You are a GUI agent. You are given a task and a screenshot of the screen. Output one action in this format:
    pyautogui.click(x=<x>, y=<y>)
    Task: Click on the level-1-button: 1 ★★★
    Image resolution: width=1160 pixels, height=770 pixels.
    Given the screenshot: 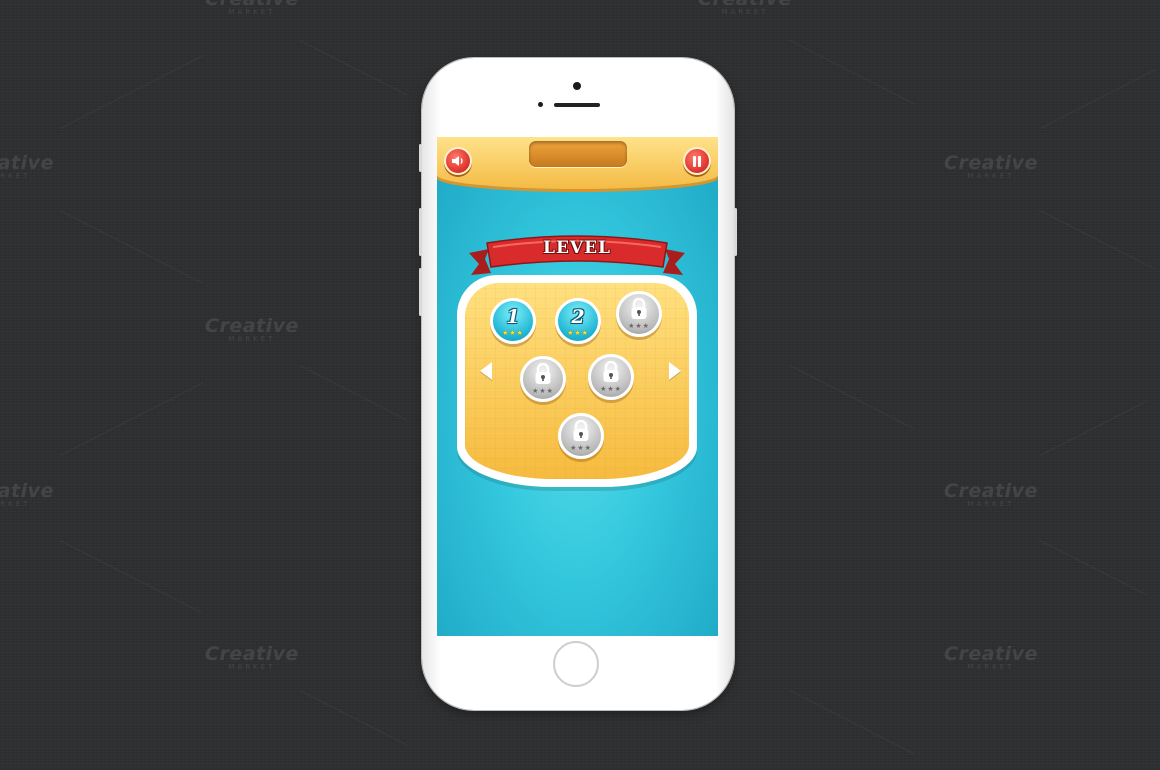 What is the action you would take?
    pyautogui.click(x=513, y=321)
    